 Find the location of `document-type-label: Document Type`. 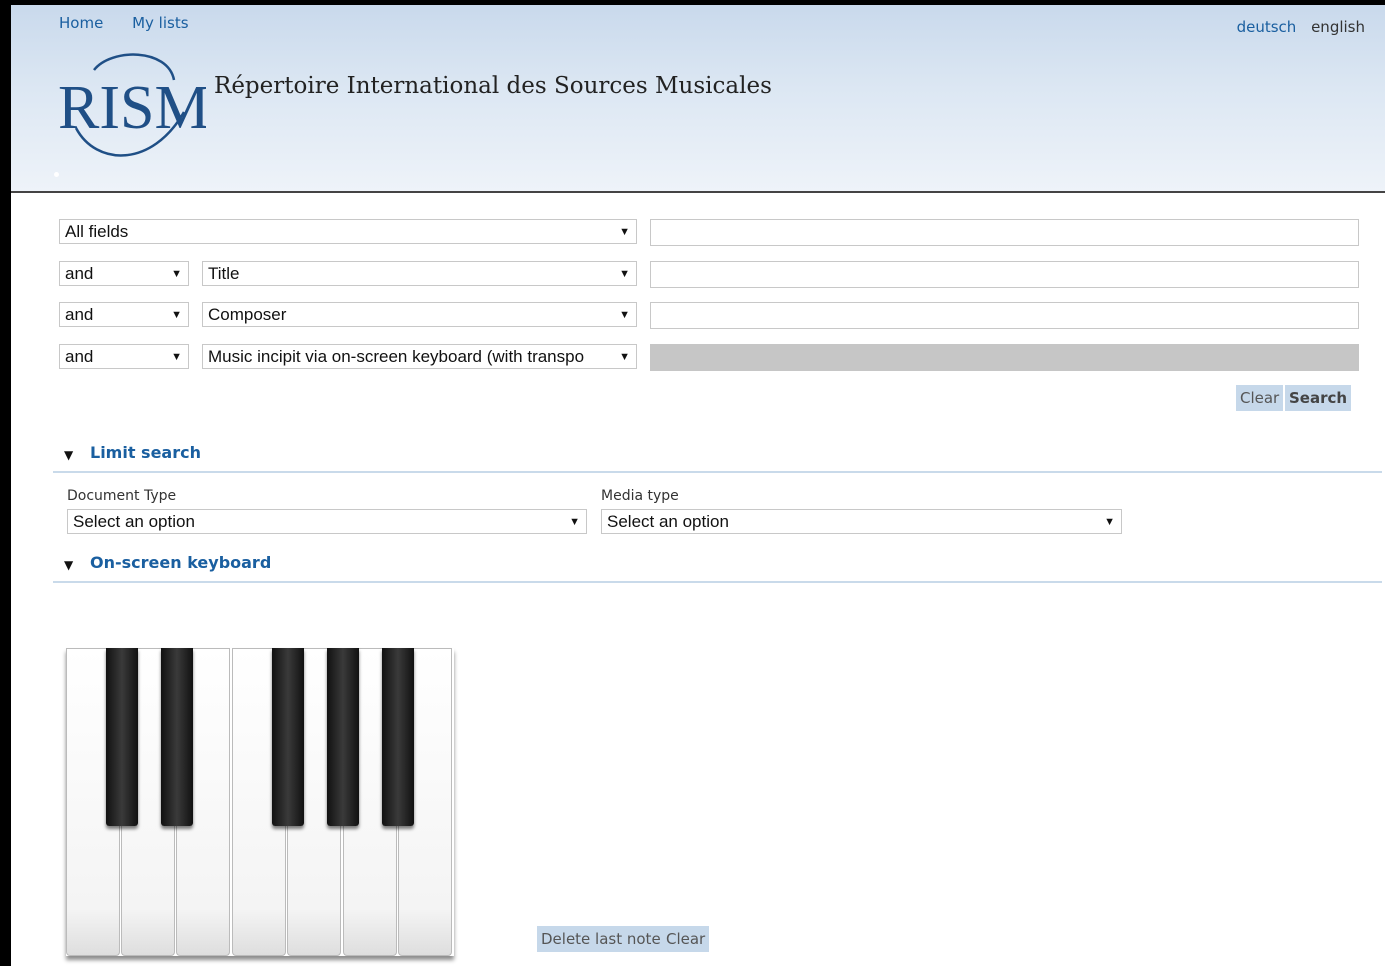

document-type-label: Document Type is located at coordinates (122, 496).